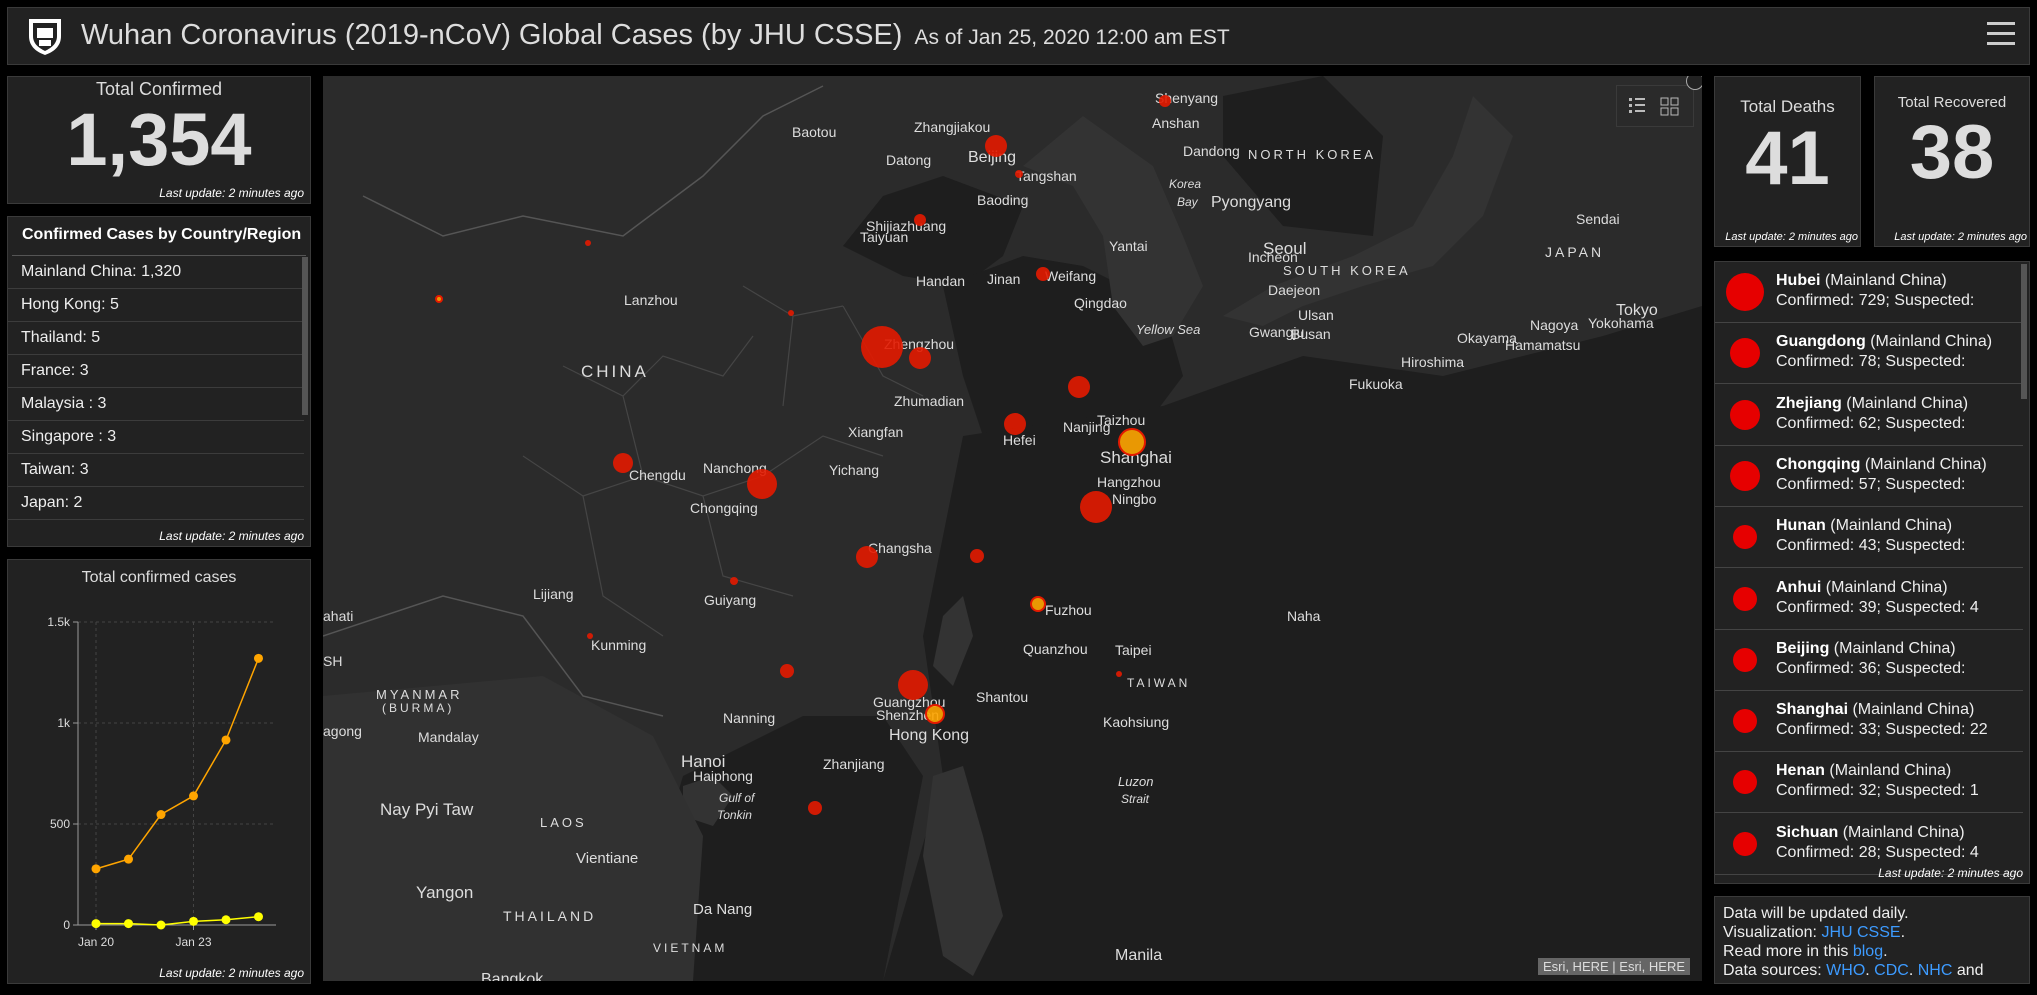 Image resolution: width=2037 pixels, height=995 pixels. What do you see at coordinates (1133, 650) in the screenshot?
I see `map-place-label: Taipei` at bounding box center [1133, 650].